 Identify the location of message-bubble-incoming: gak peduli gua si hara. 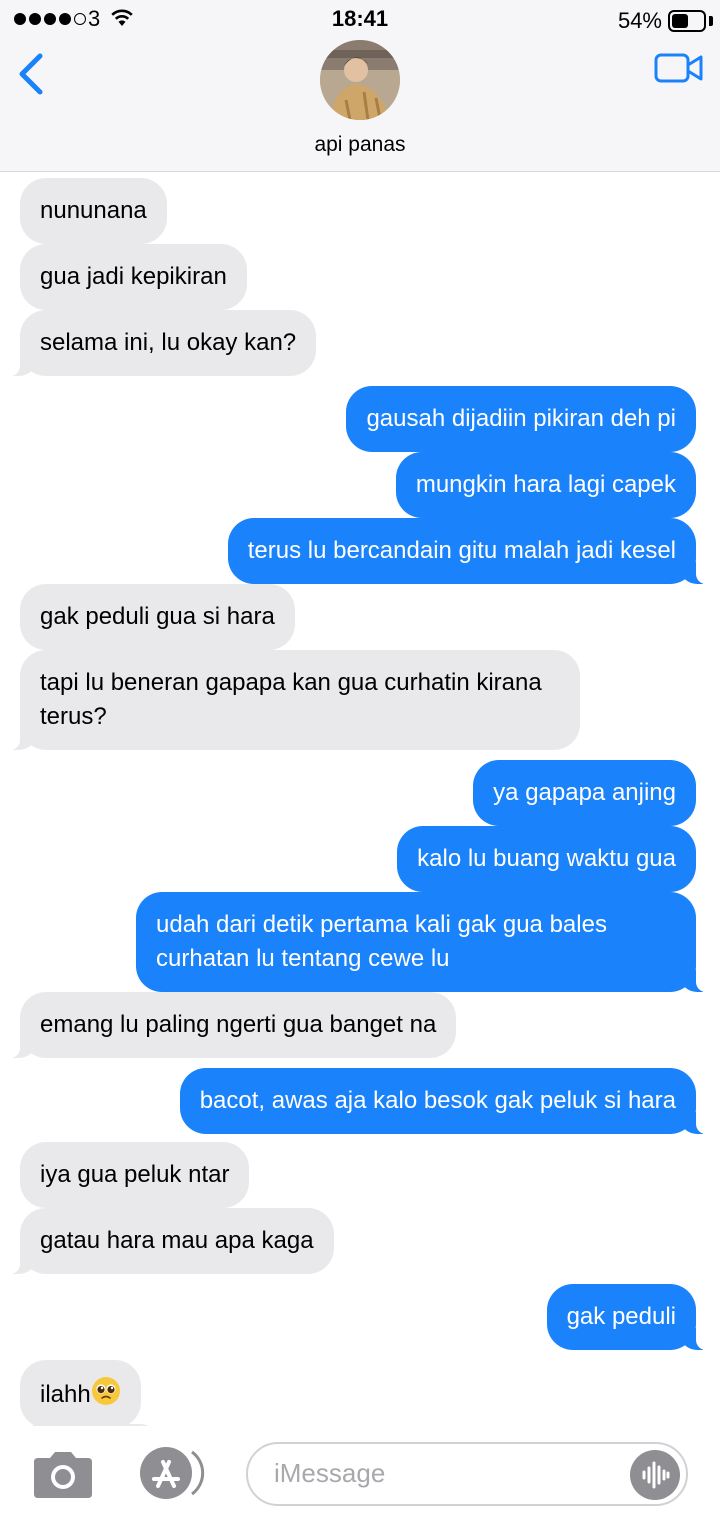
(157, 617).